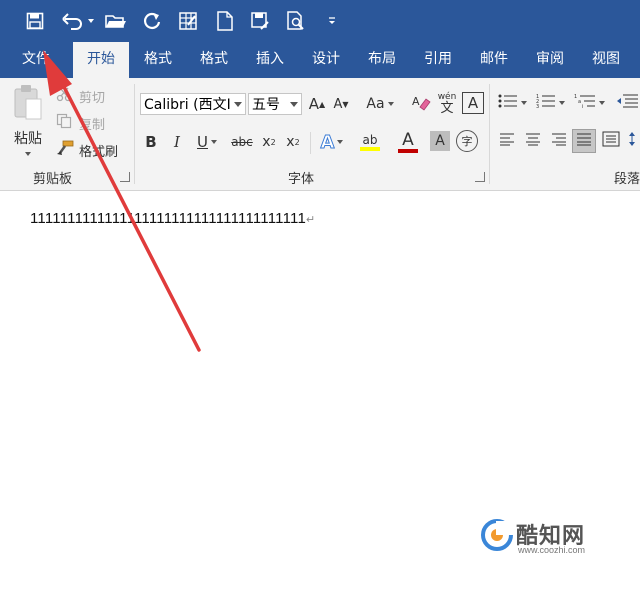 The image size is (640, 593). What do you see at coordinates (550, 538) in the screenshot?
I see `watermark: 酷知网 www.coozhi.com` at bounding box center [550, 538].